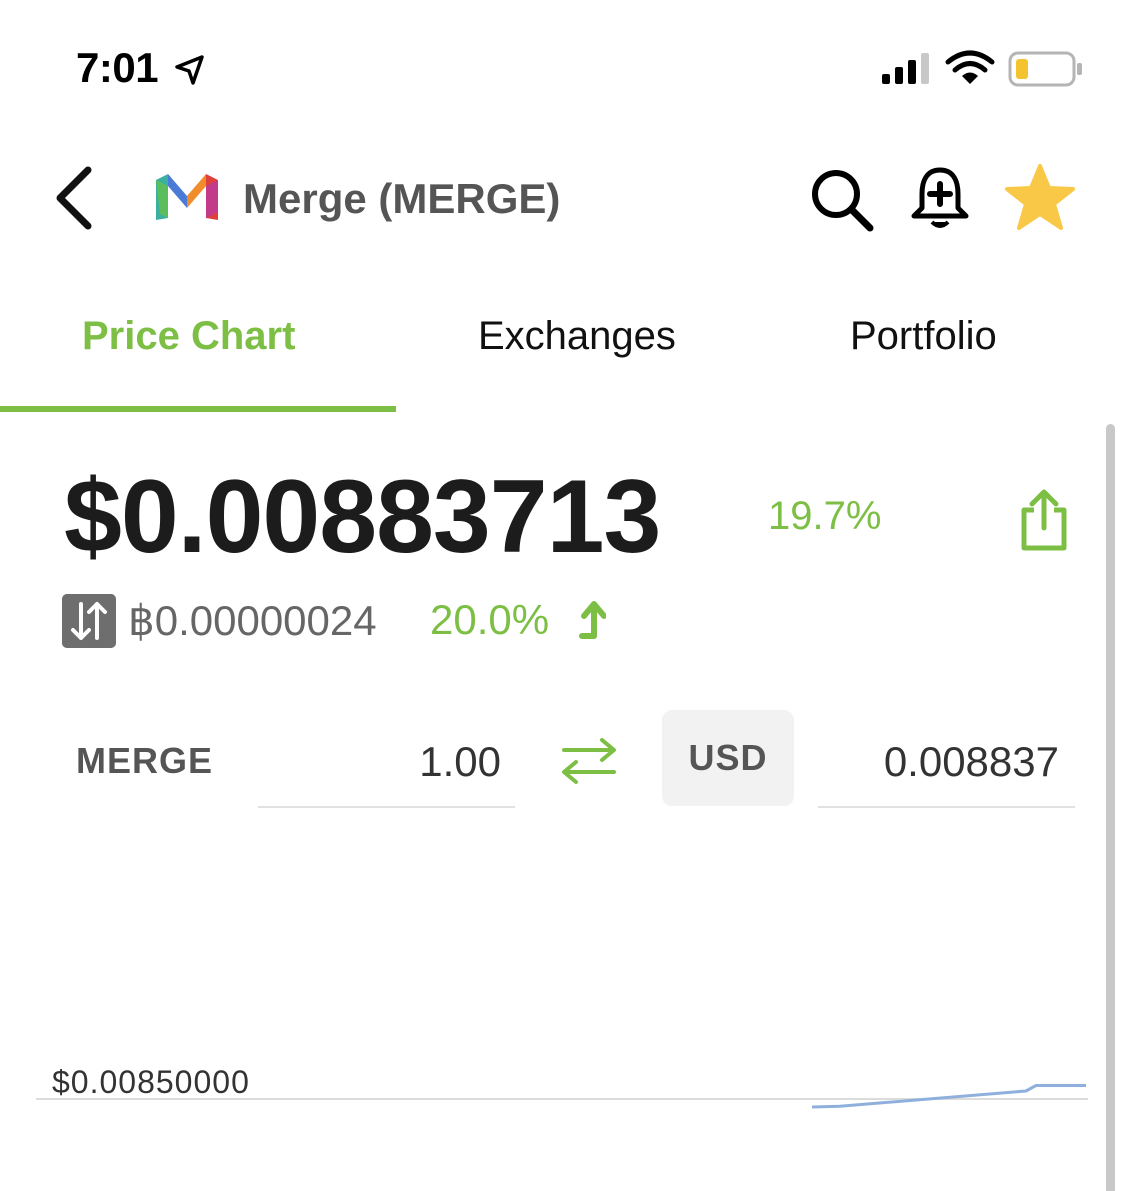 This screenshot has width=1125, height=1191. Describe the element at coordinates (362, 517) in the screenshot. I see `price-usd: $0.00883713` at that location.